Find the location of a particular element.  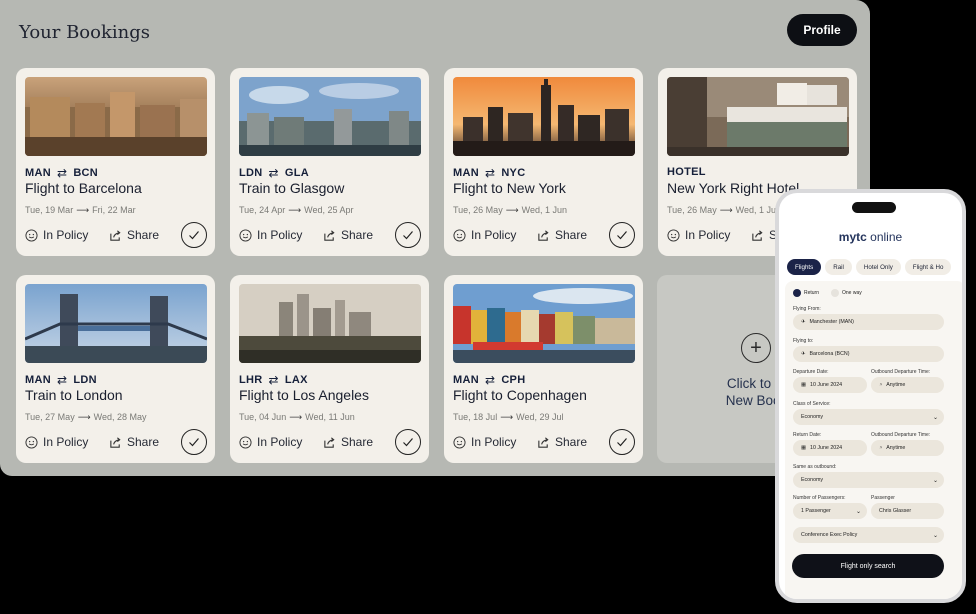

tab-rail: Rail is located at coordinates (838, 267).